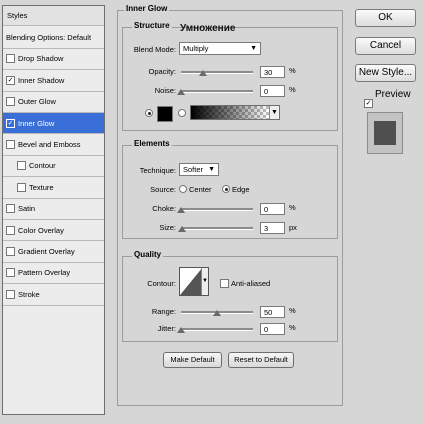 The height and width of the screenshot is (424, 424). I want to click on style-item-label: Drop Shadow, so click(41, 59).